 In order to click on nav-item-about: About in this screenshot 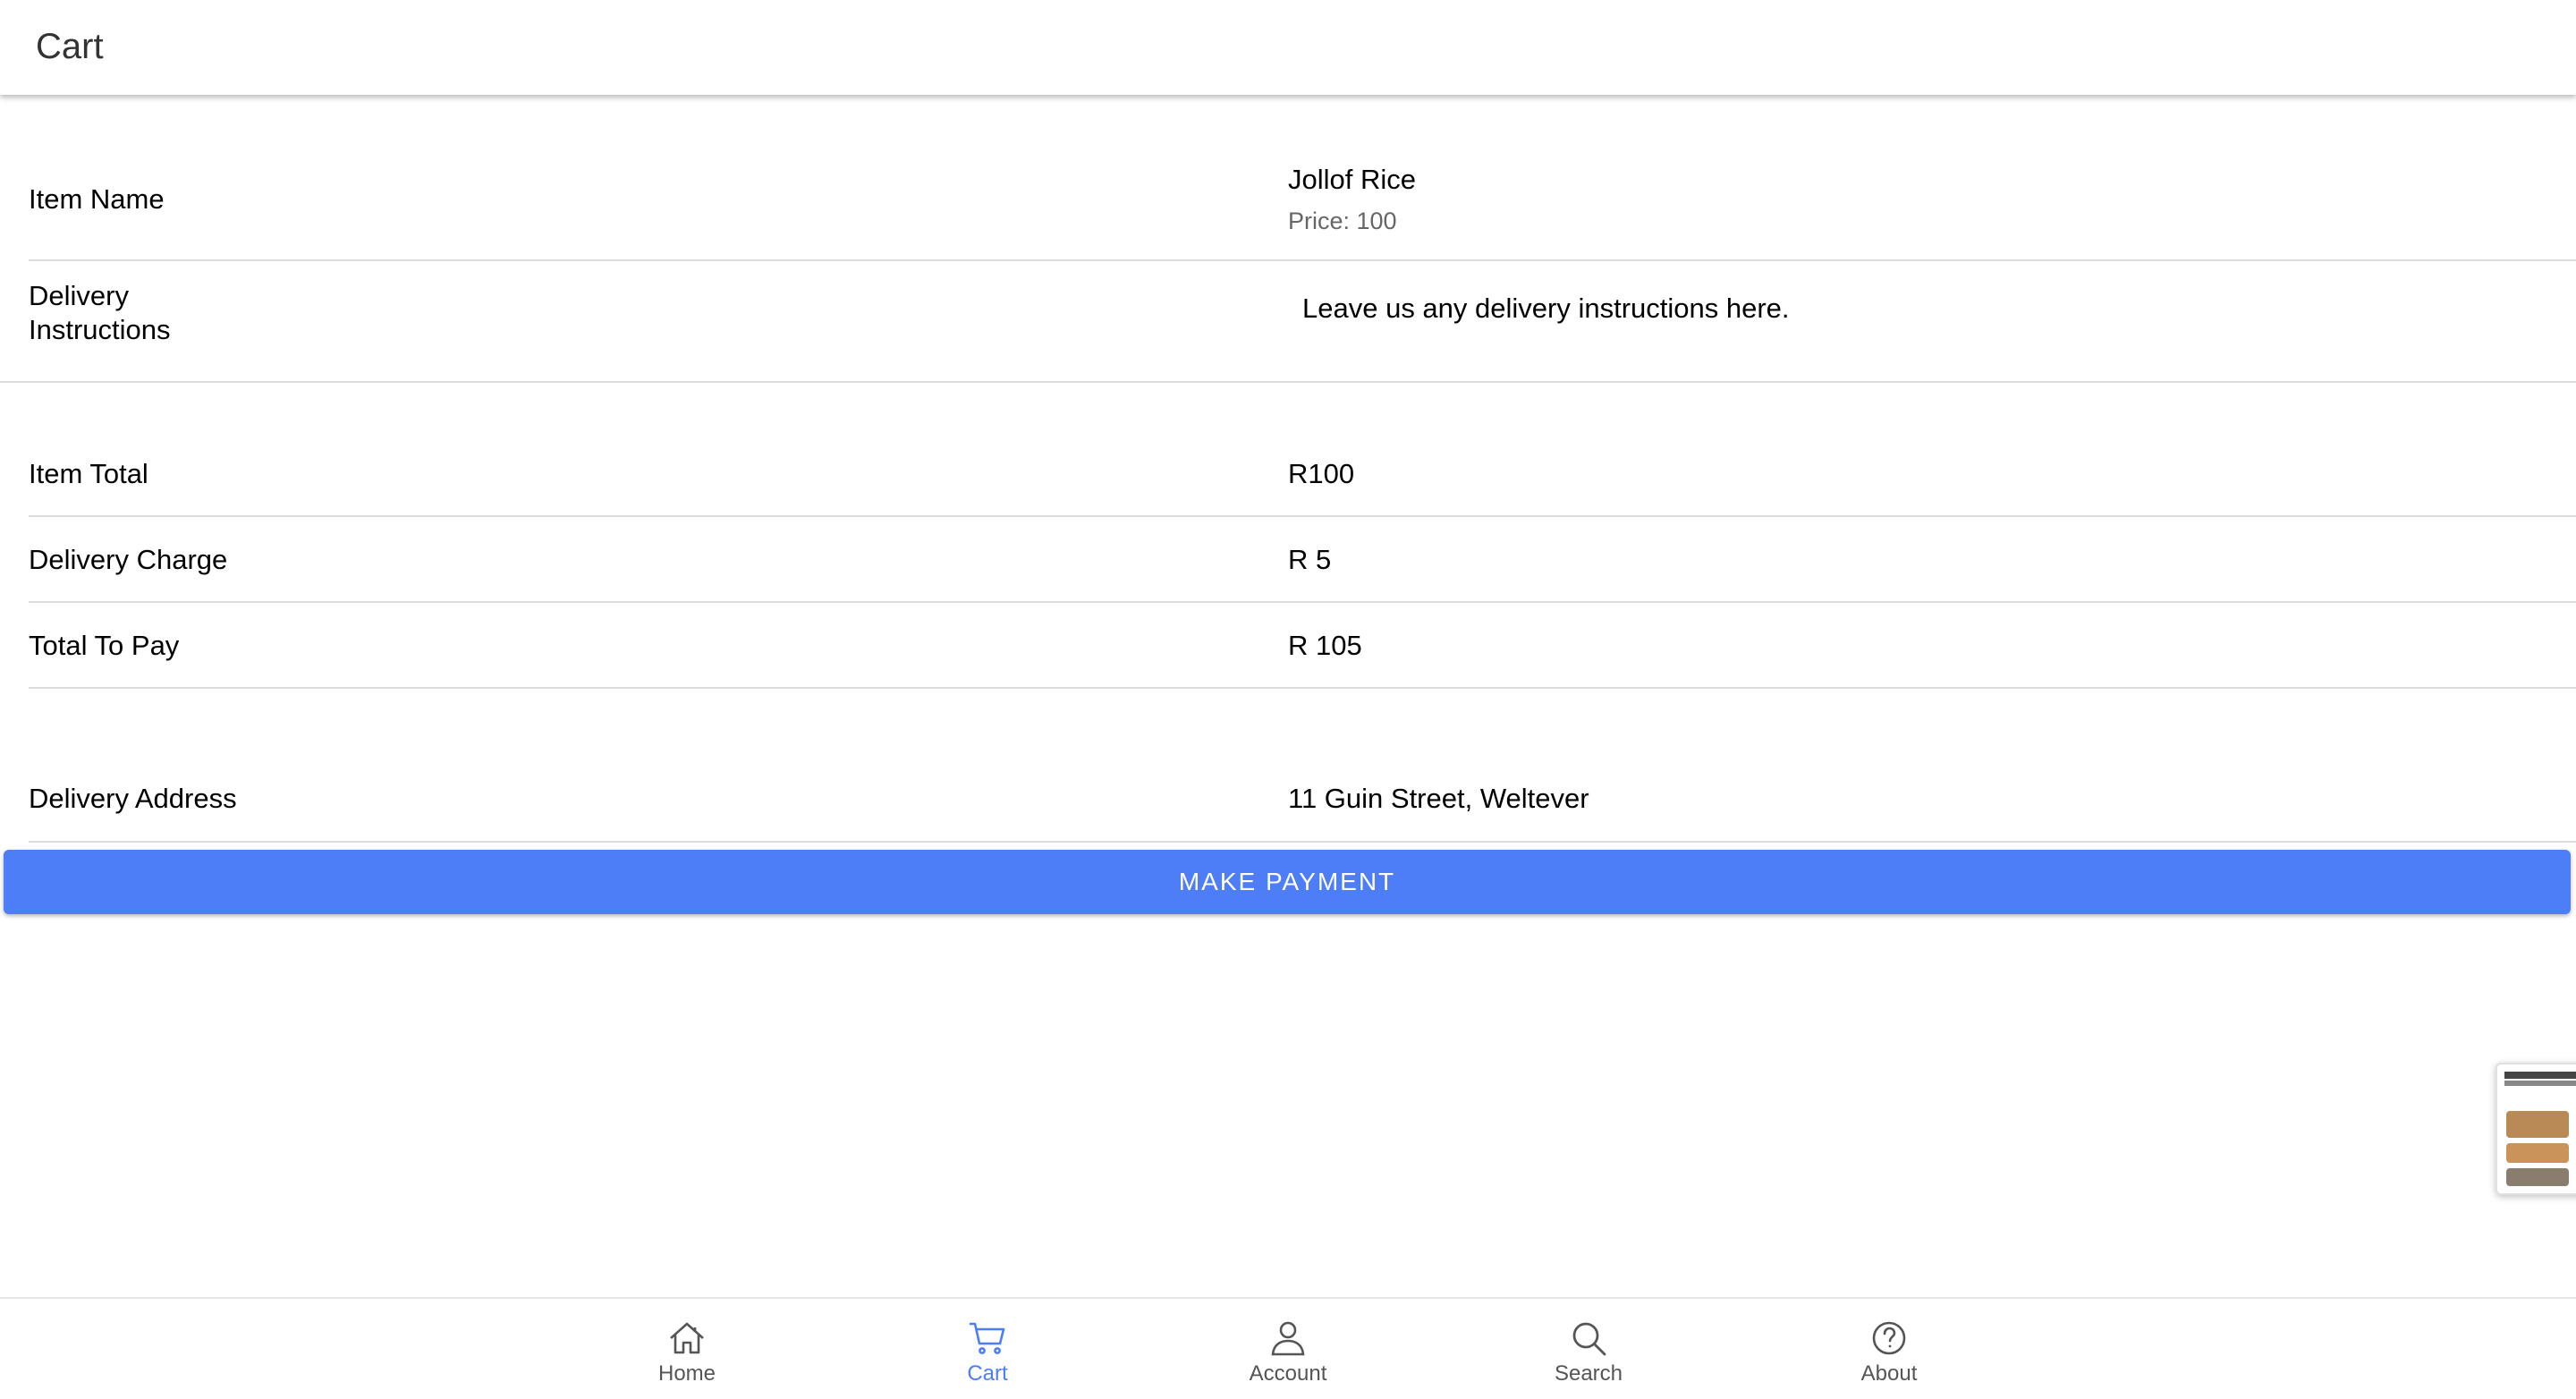, I will do `click(1889, 1349)`.